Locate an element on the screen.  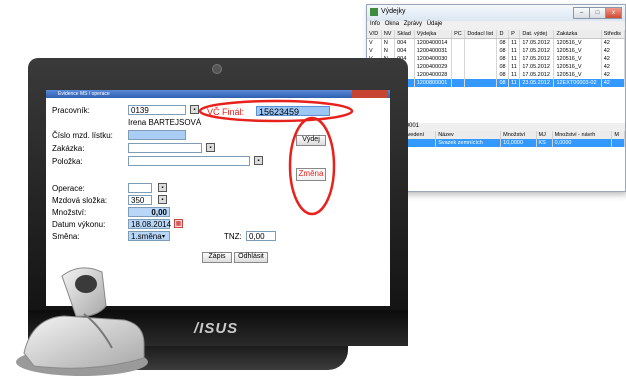
vydejky-titlebar: Výdejky – □ x is located at coordinates (496, 13).